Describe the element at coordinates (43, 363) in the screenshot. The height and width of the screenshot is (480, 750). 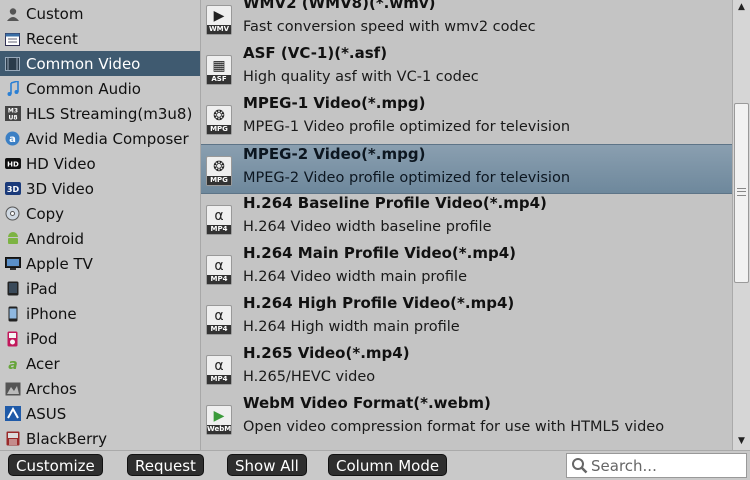
I see `sidebar-item-label: Acer` at that location.